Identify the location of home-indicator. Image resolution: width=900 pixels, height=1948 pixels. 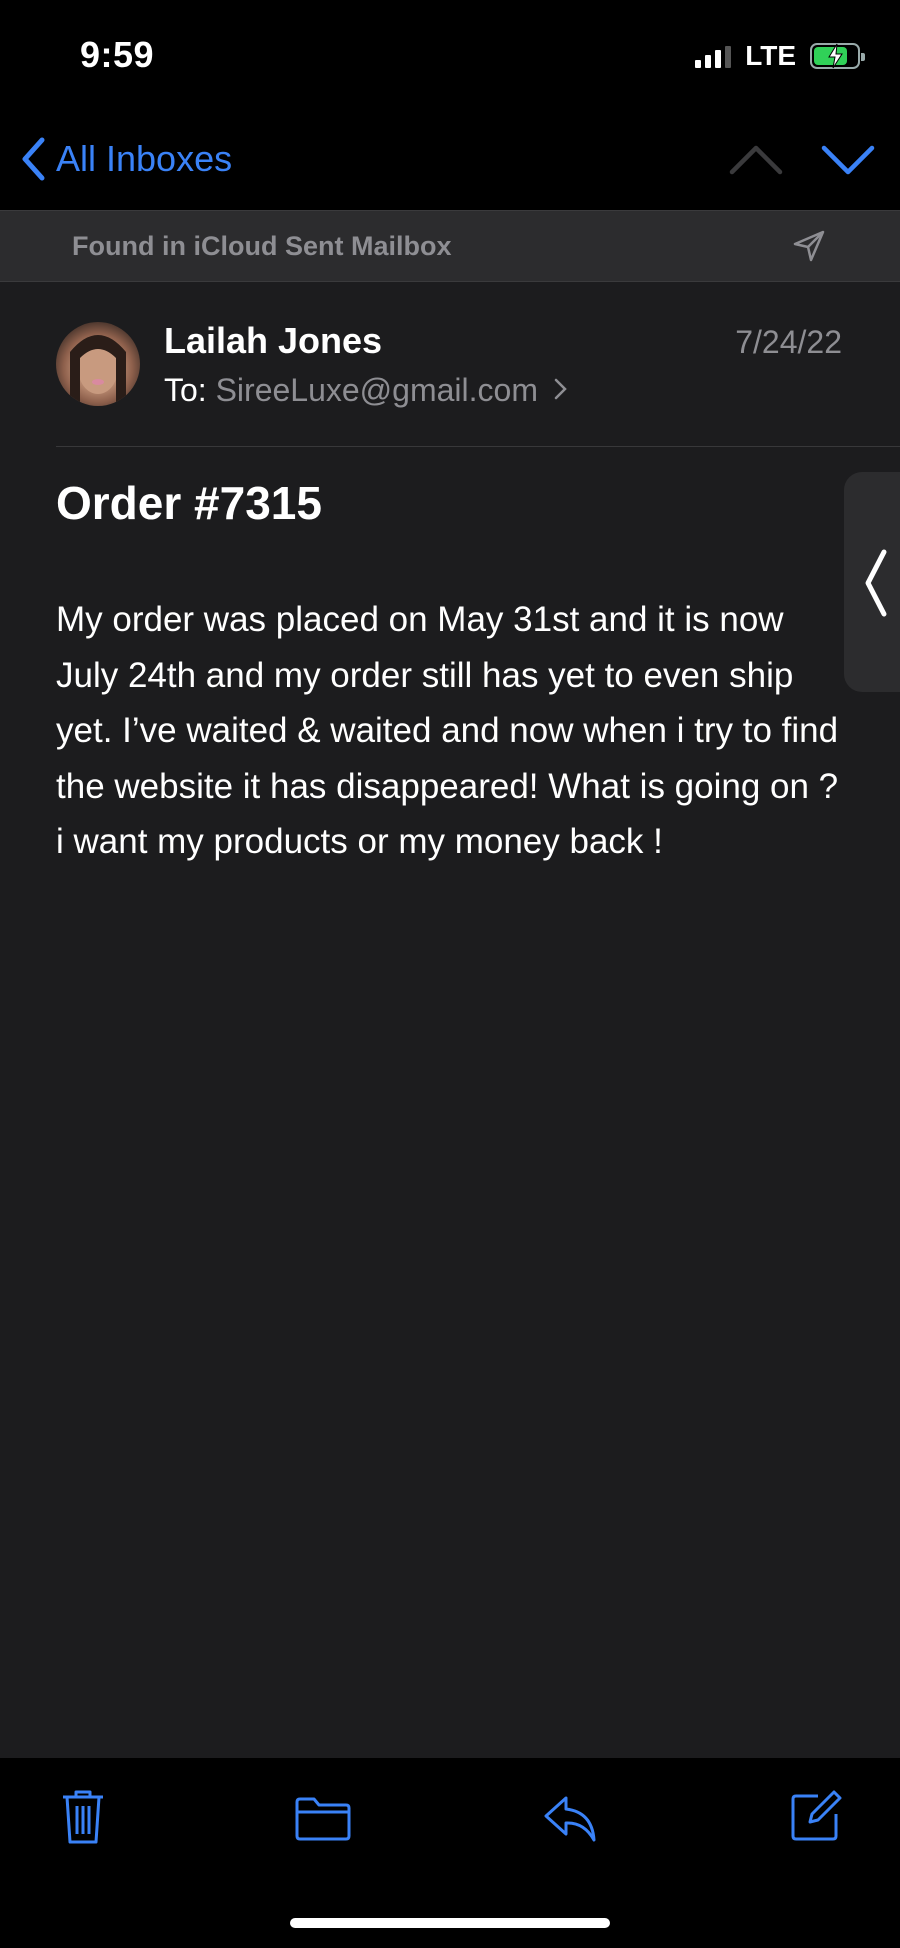
(450, 1923).